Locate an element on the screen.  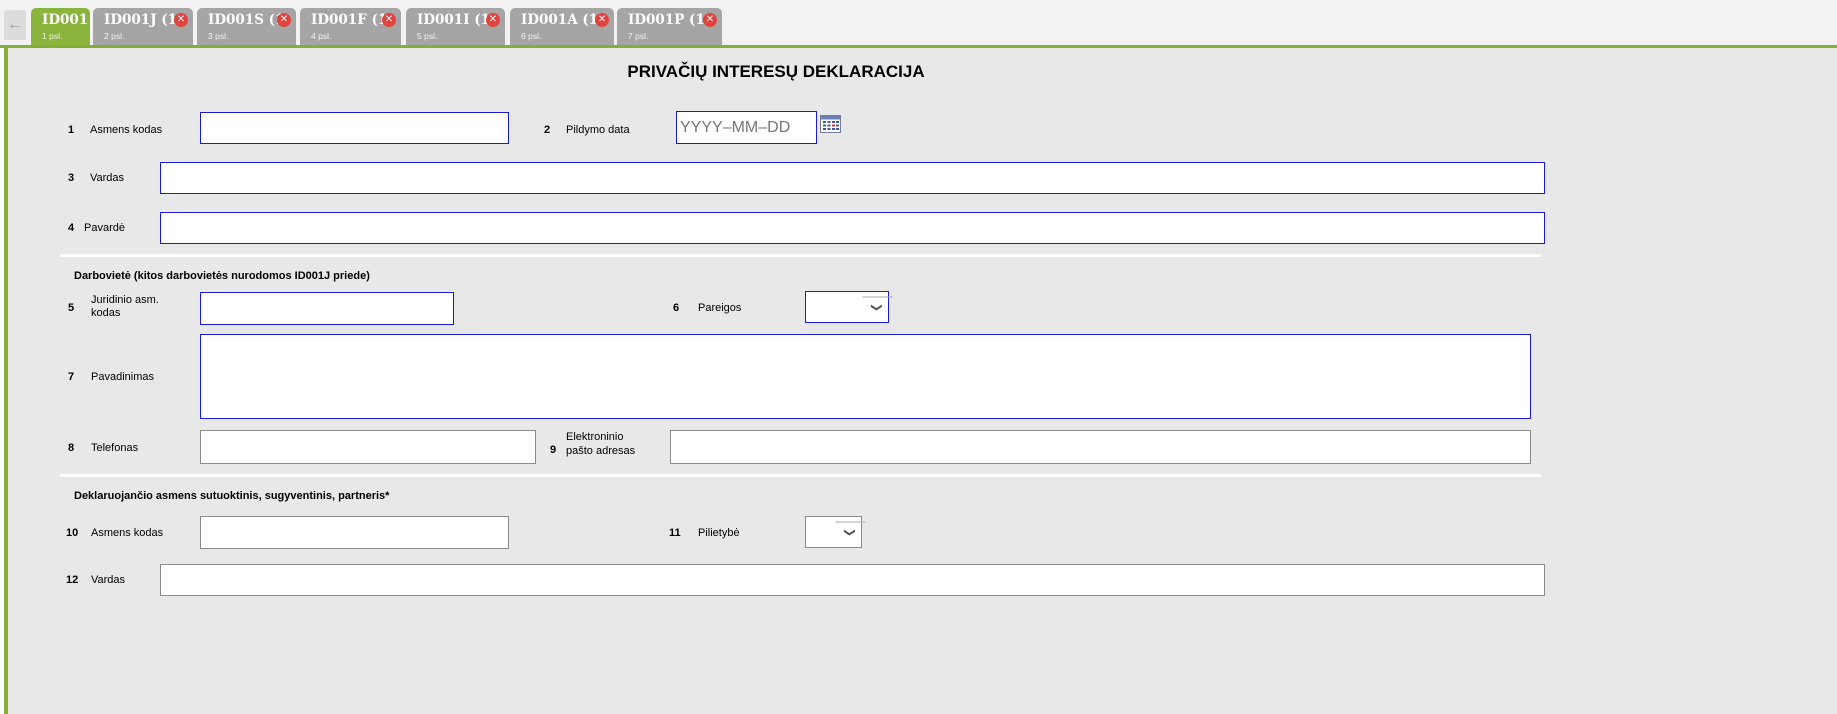
field-6-number: 6 is located at coordinates (676, 308).